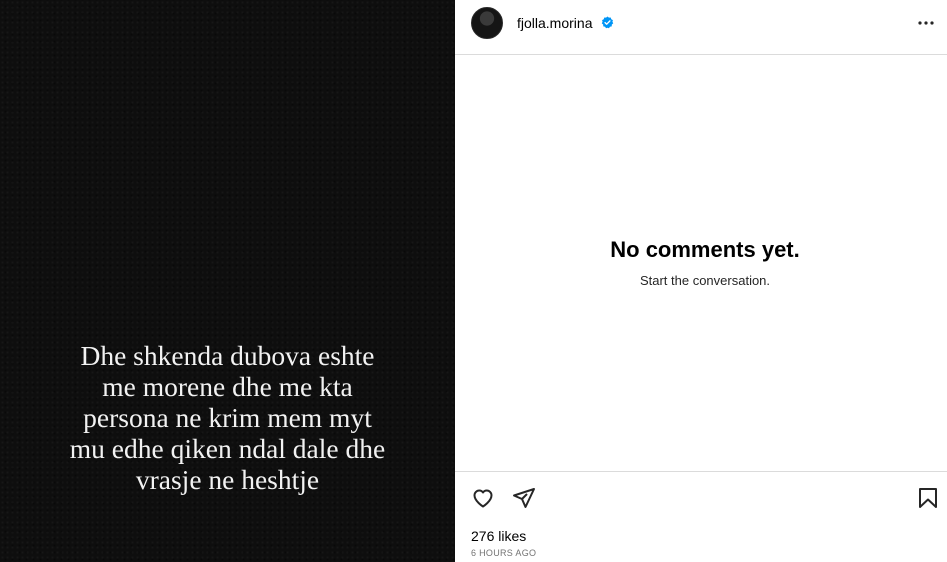  Describe the element at coordinates (554, 23) in the screenshot. I see `username-link: fjolla.morina` at that location.